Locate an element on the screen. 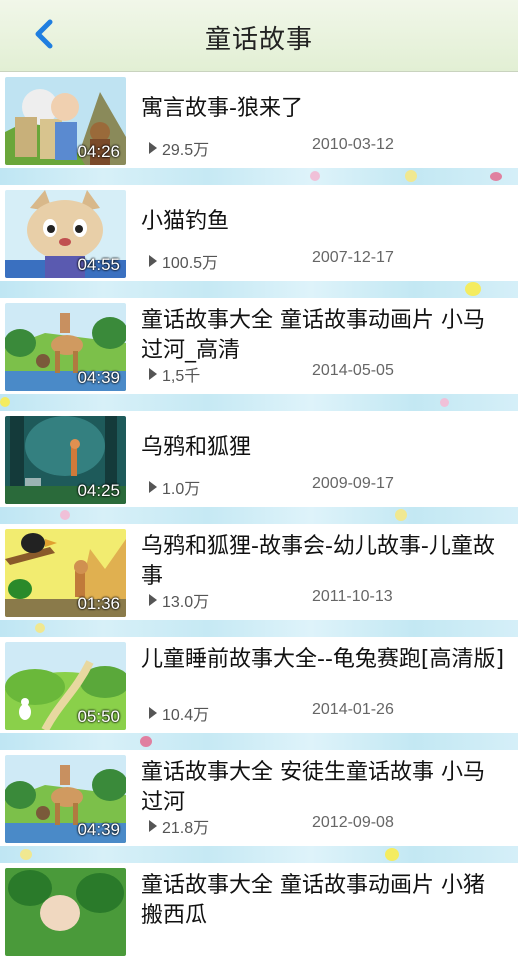 This screenshot has width=518, height=959. video-thumbnail: 05:50 is located at coordinates (65, 686).